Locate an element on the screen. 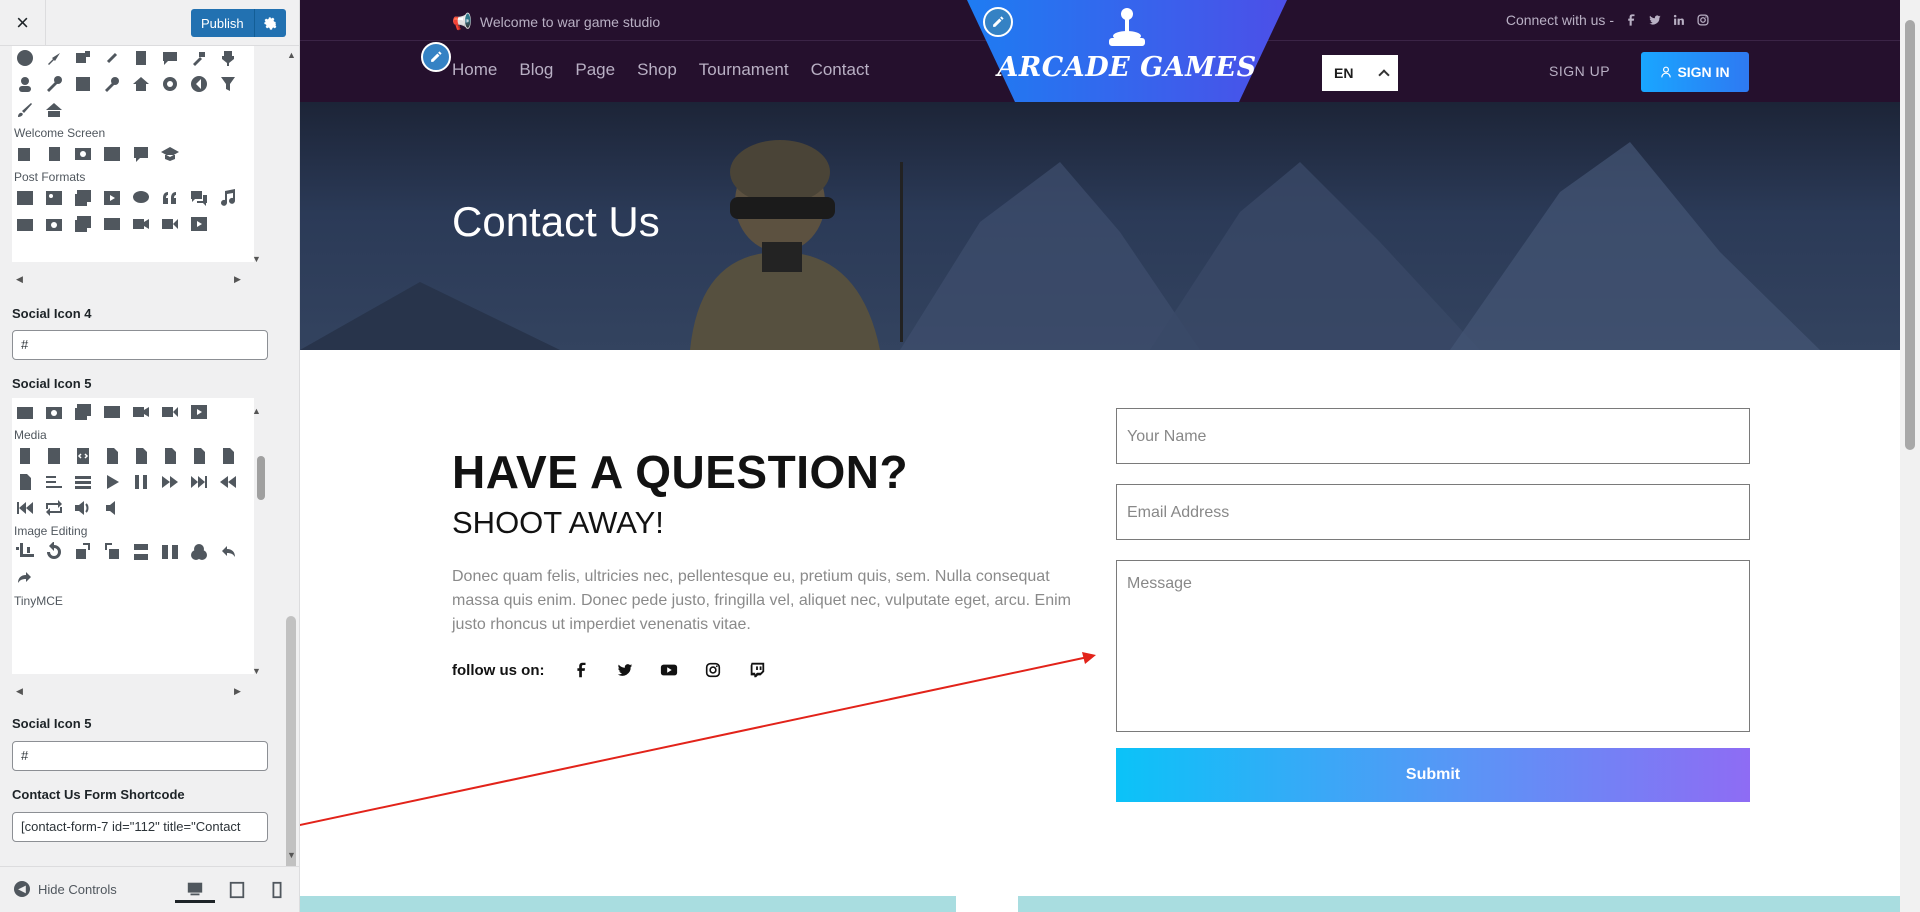 This screenshot has height=912, width=1920. media-audio-icon is located at coordinates (54, 456).